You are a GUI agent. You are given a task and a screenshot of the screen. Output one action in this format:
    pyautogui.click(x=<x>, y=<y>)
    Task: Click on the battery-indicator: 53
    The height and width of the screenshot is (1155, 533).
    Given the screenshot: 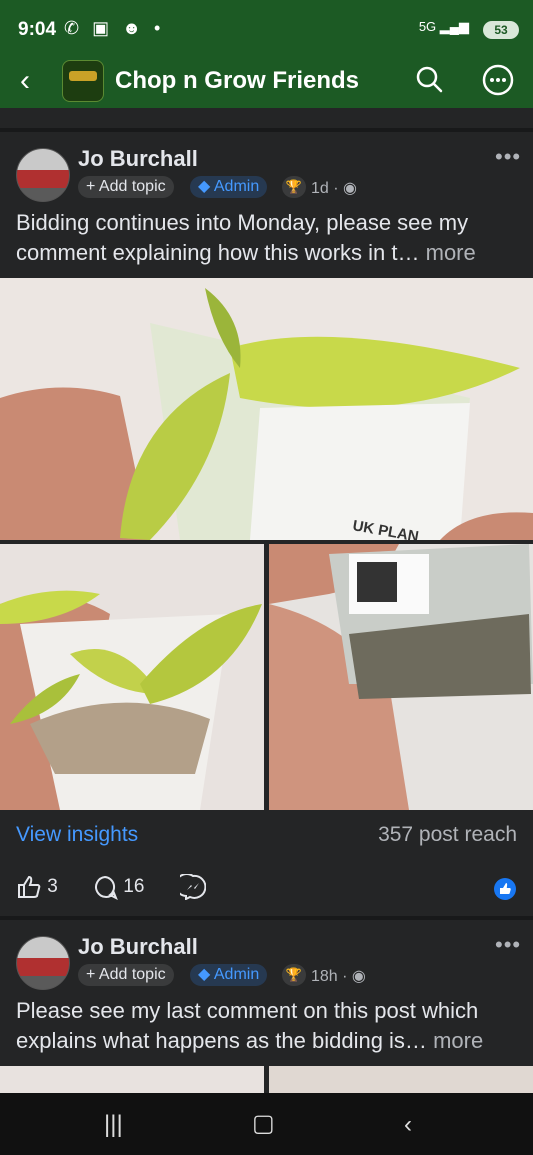 What is the action you would take?
    pyautogui.click(x=501, y=30)
    